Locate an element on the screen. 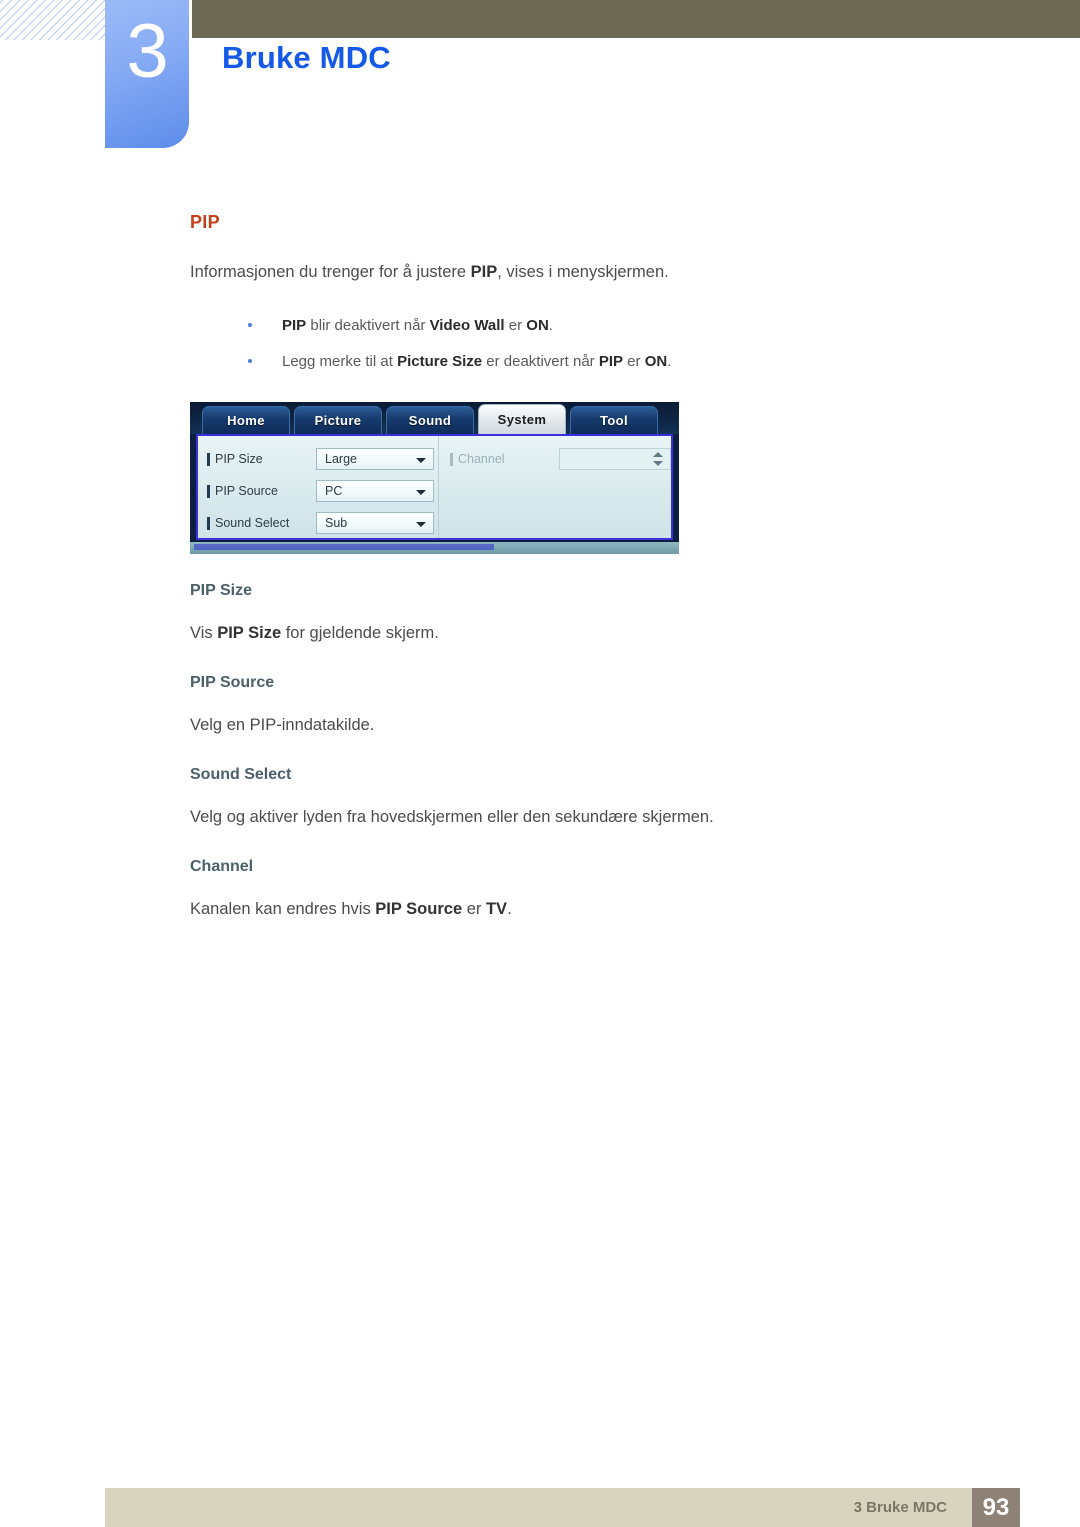 This screenshot has height=1527, width=1080. note2-bold-pip: PIP is located at coordinates (611, 361).